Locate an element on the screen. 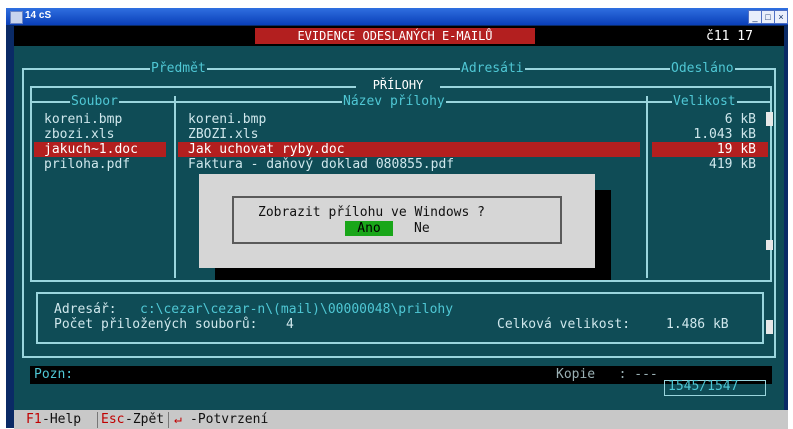 The width and height of the screenshot is (793, 429). window-titlebar is located at coordinates (397, 16).